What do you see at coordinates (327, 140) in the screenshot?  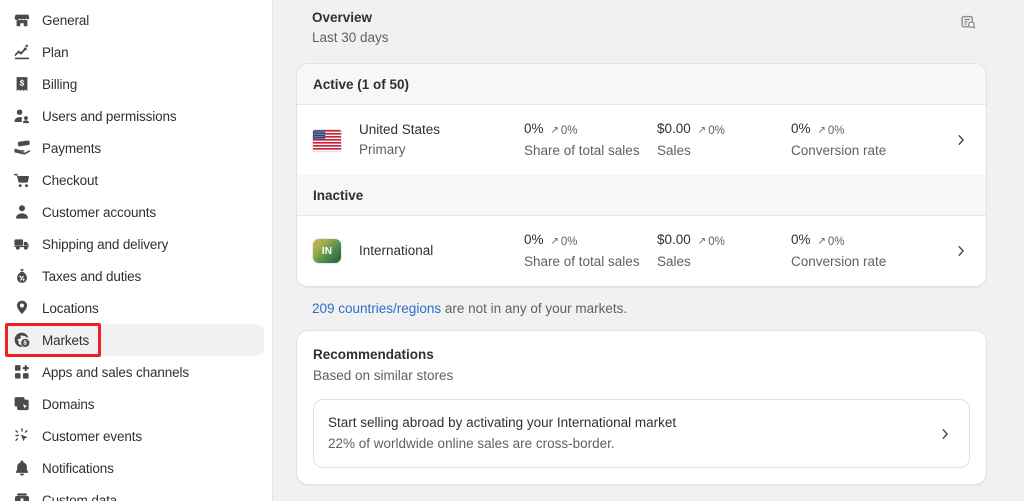 I see `us-flag-icon` at bounding box center [327, 140].